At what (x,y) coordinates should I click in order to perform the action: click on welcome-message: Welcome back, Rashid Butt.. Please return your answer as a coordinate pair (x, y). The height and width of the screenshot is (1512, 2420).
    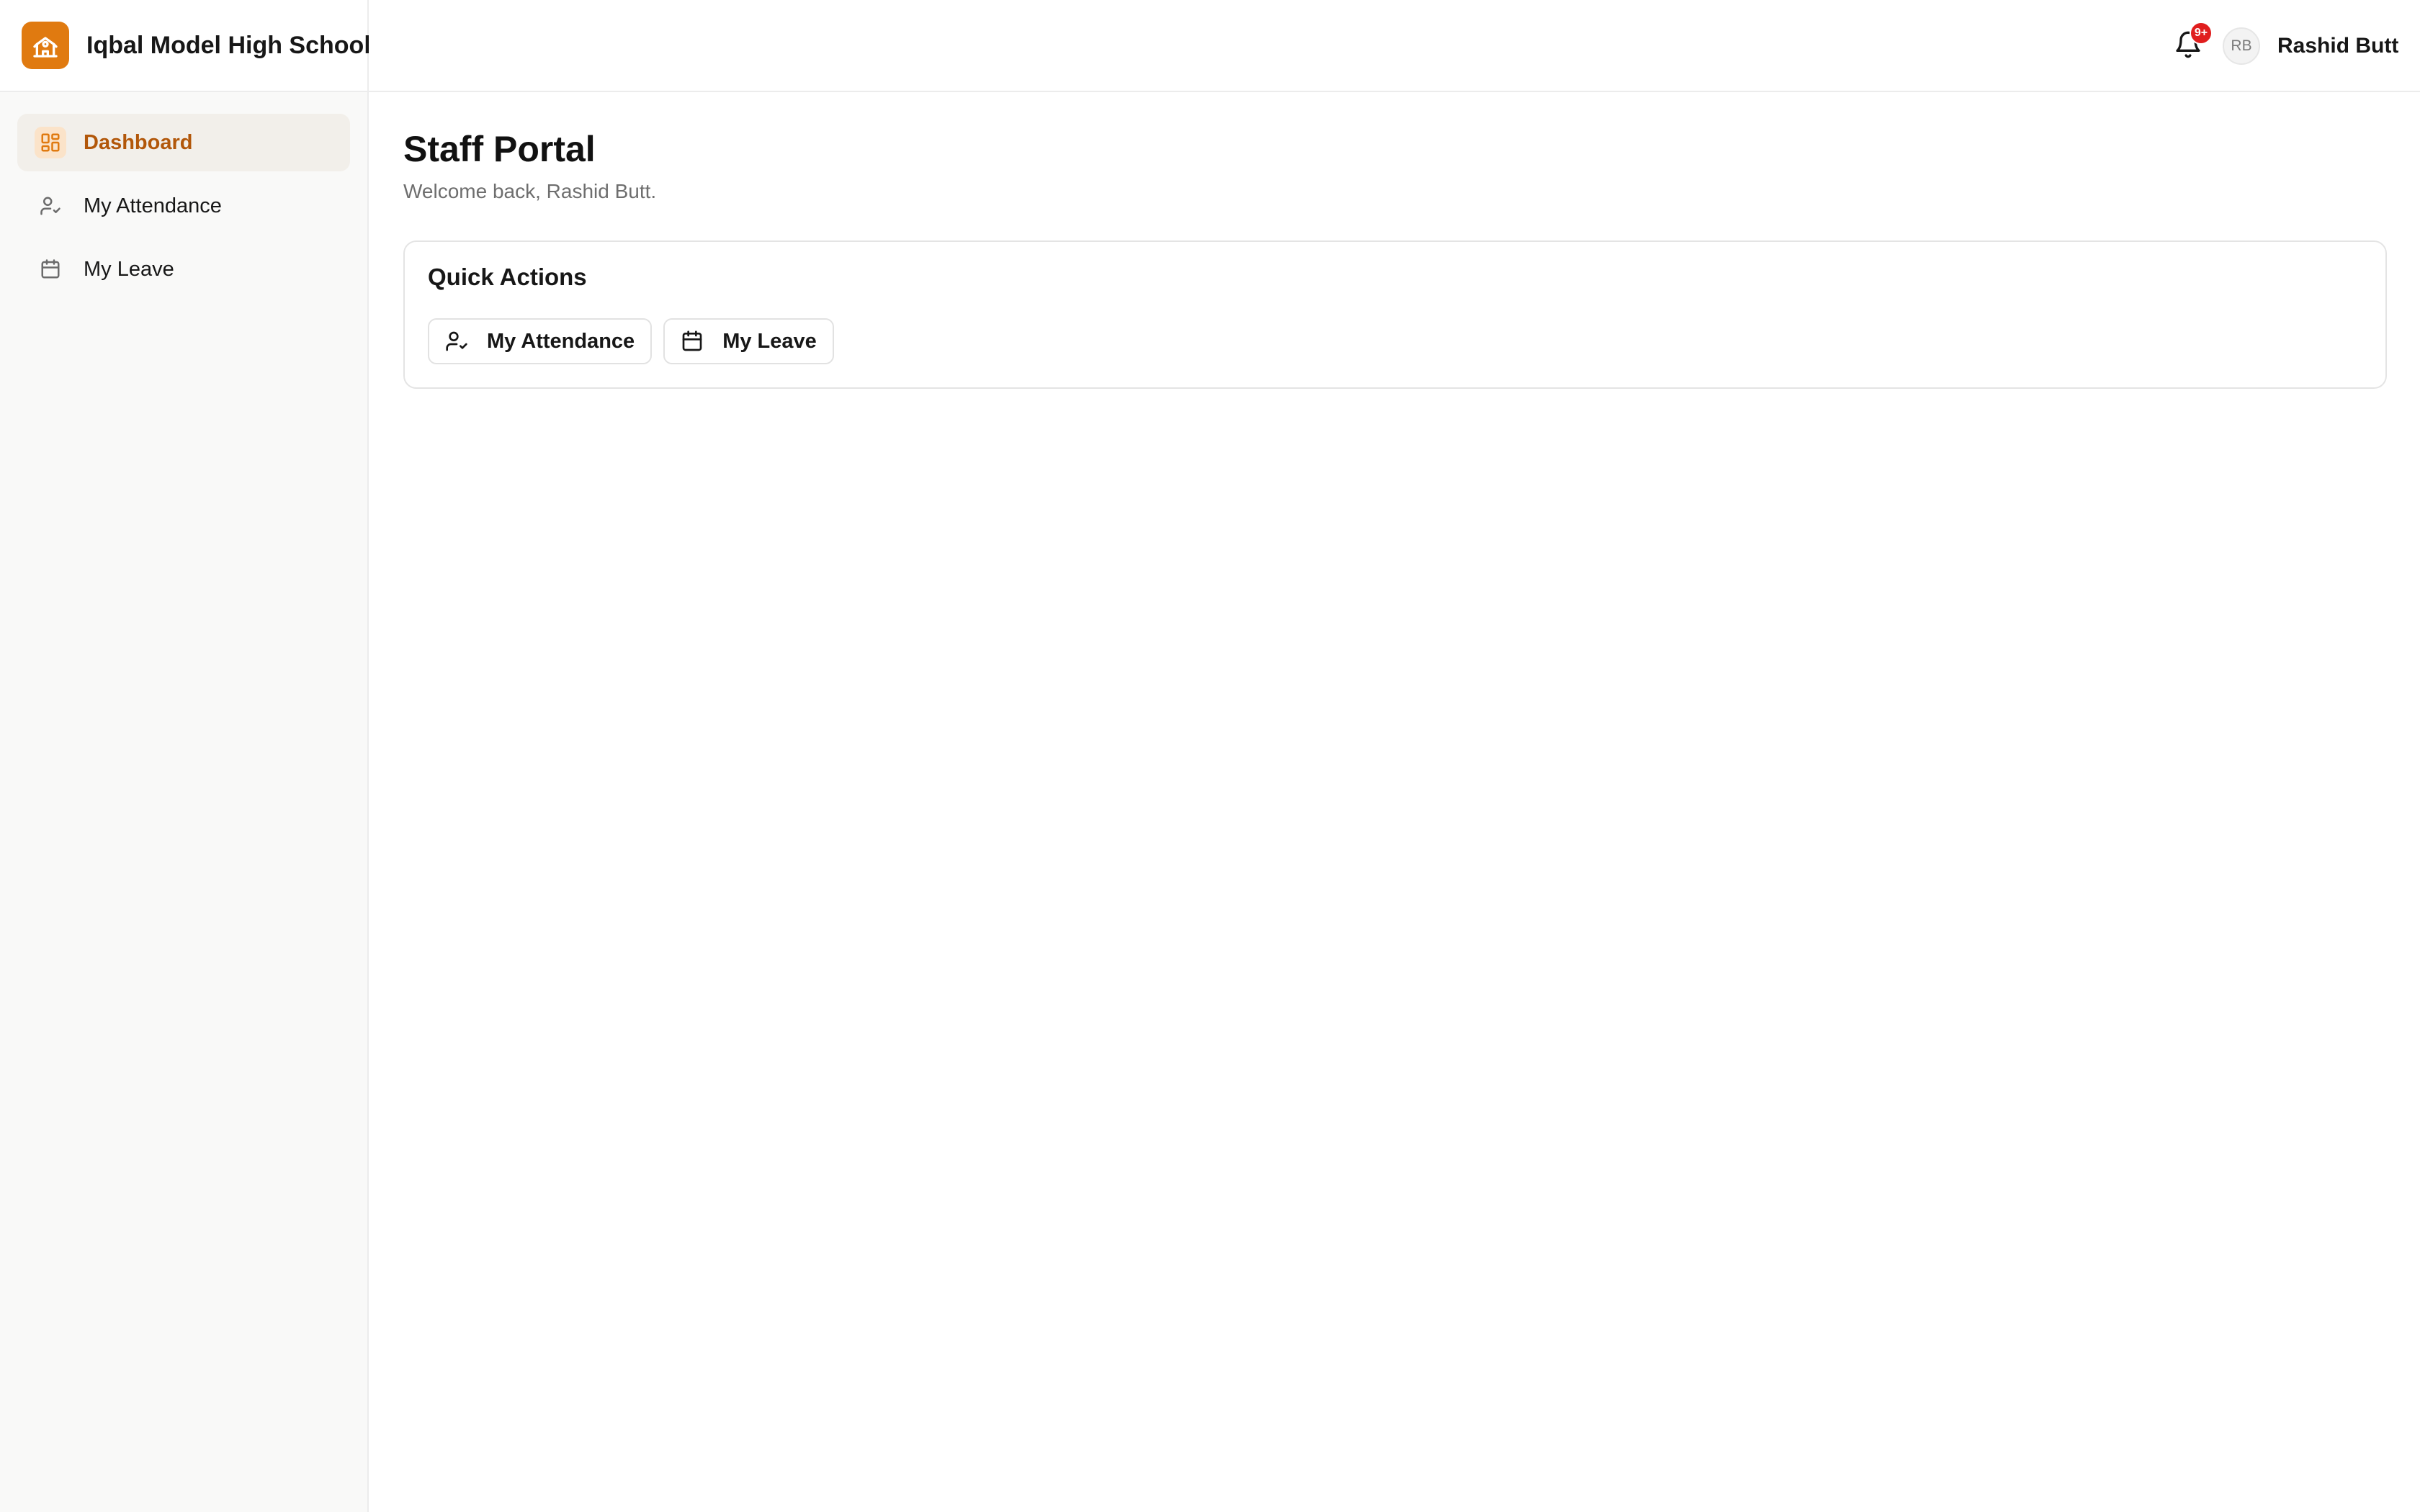
    Looking at the image, I should click on (530, 191).